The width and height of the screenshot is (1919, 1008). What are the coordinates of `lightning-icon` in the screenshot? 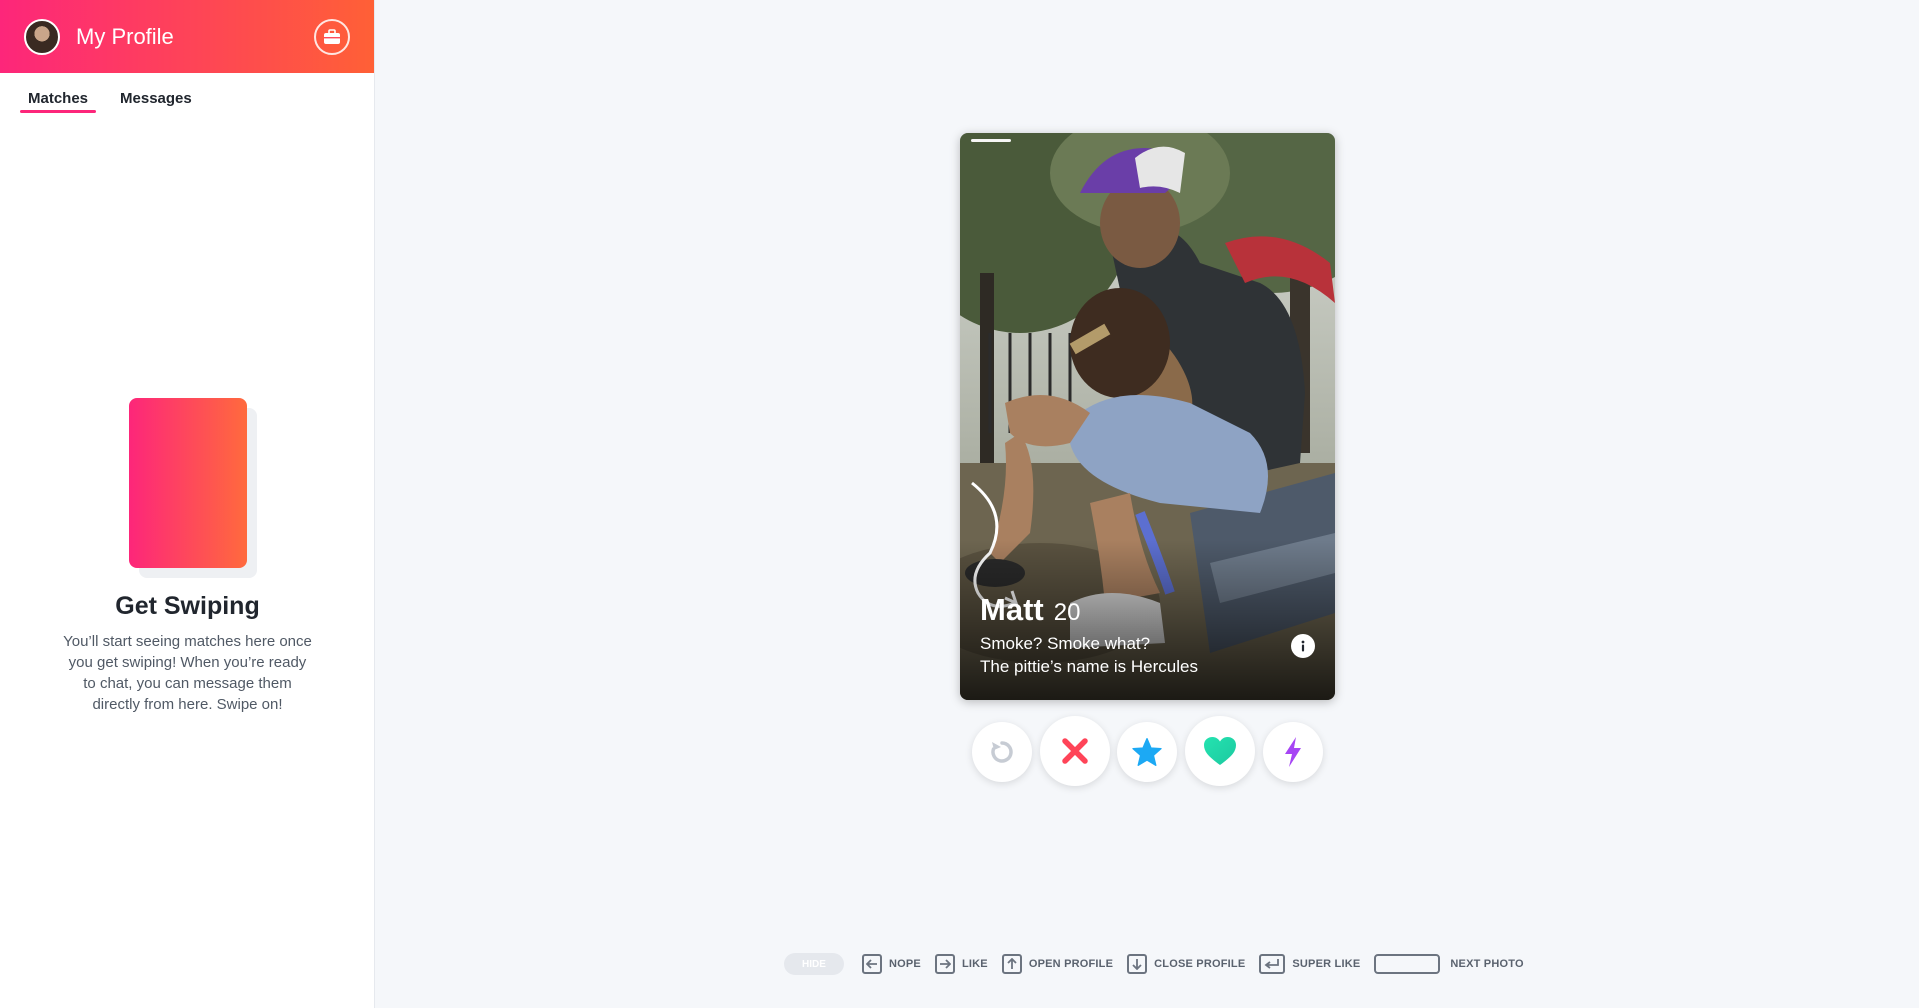 It's located at (1293, 752).